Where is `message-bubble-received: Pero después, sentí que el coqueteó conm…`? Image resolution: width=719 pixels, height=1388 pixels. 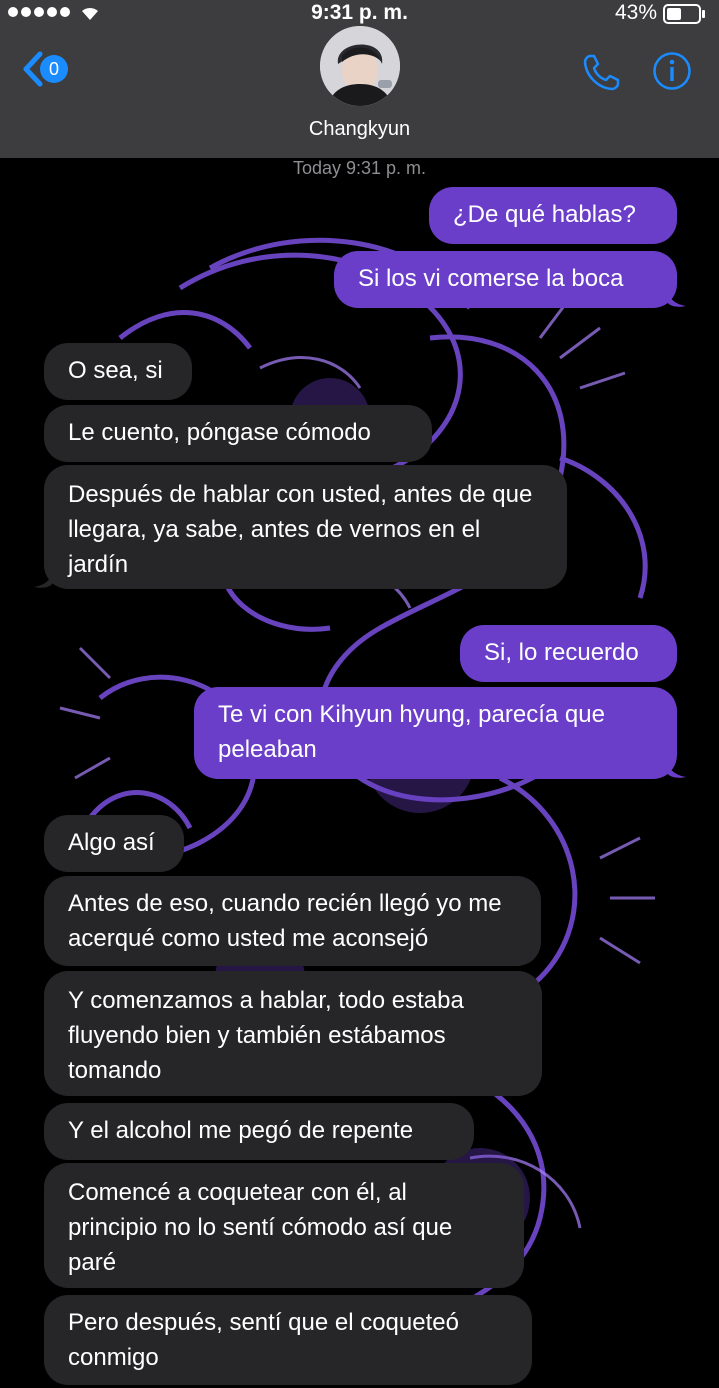
message-bubble-received: Pero después, sentí que el coqueteó conm… is located at coordinates (288, 1340).